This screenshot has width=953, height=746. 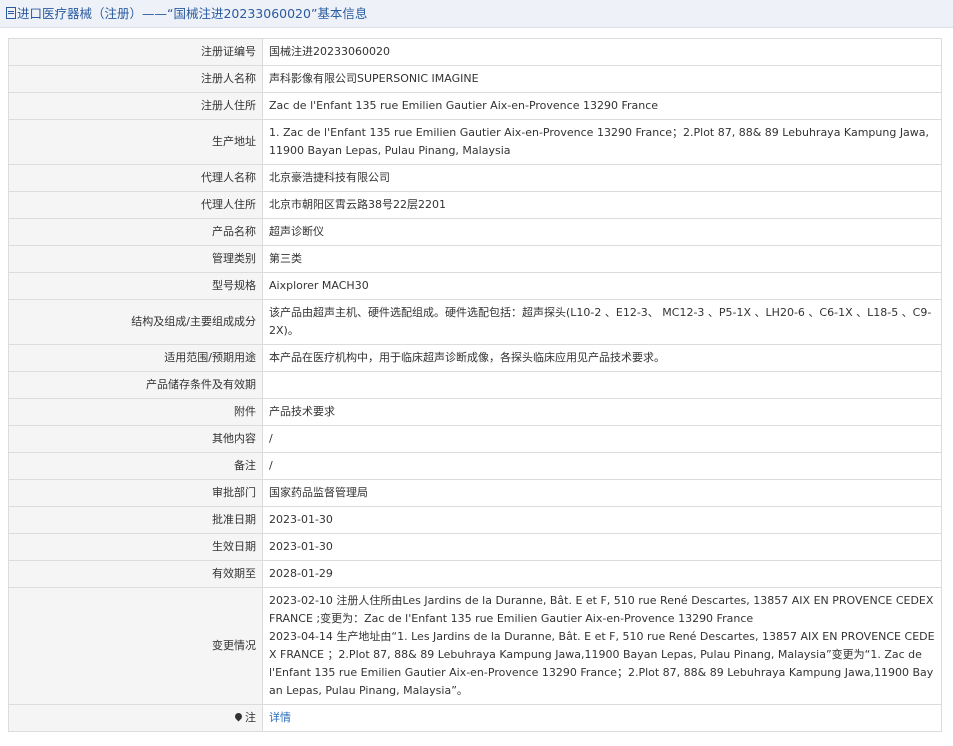 I want to click on row-agent-address: 代理人住所 北京市朝阳区霄云路38号22层2201, so click(x=475, y=205).